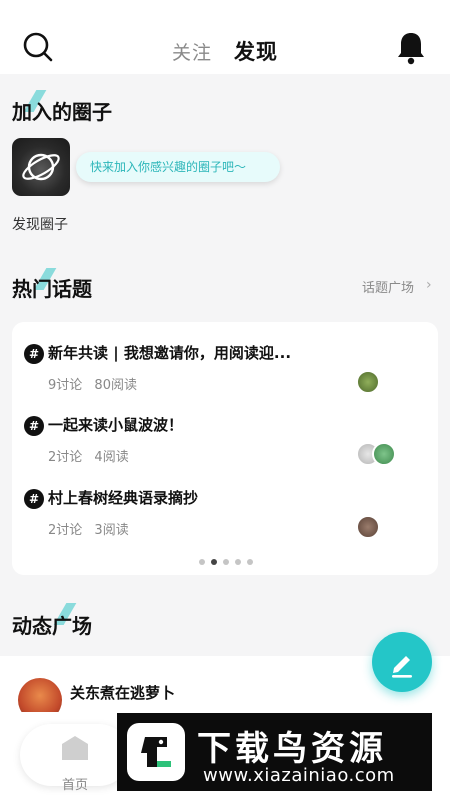 Image resolution: width=450 pixels, height=800 pixels. What do you see at coordinates (115, 385) in the screenshot?
I see `read-count: 80阅读` at bounding box center [115, 385].